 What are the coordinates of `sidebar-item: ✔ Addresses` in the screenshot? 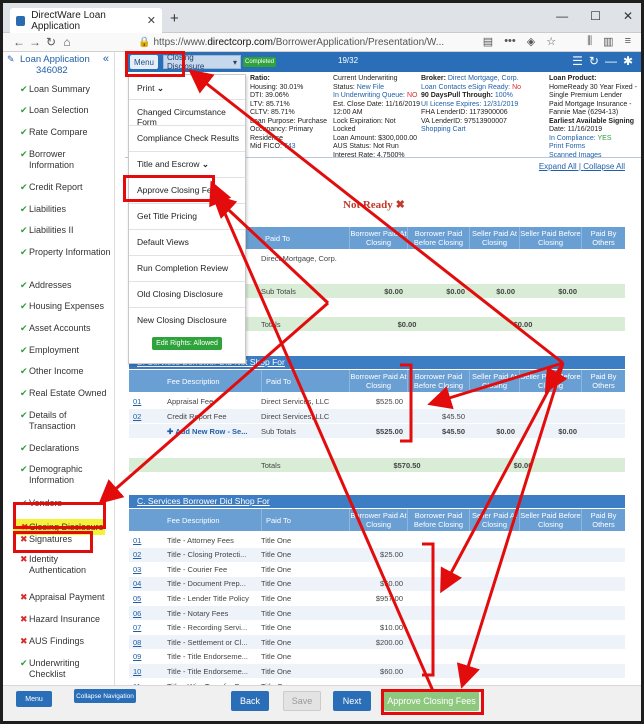 It's located at (65, 285).